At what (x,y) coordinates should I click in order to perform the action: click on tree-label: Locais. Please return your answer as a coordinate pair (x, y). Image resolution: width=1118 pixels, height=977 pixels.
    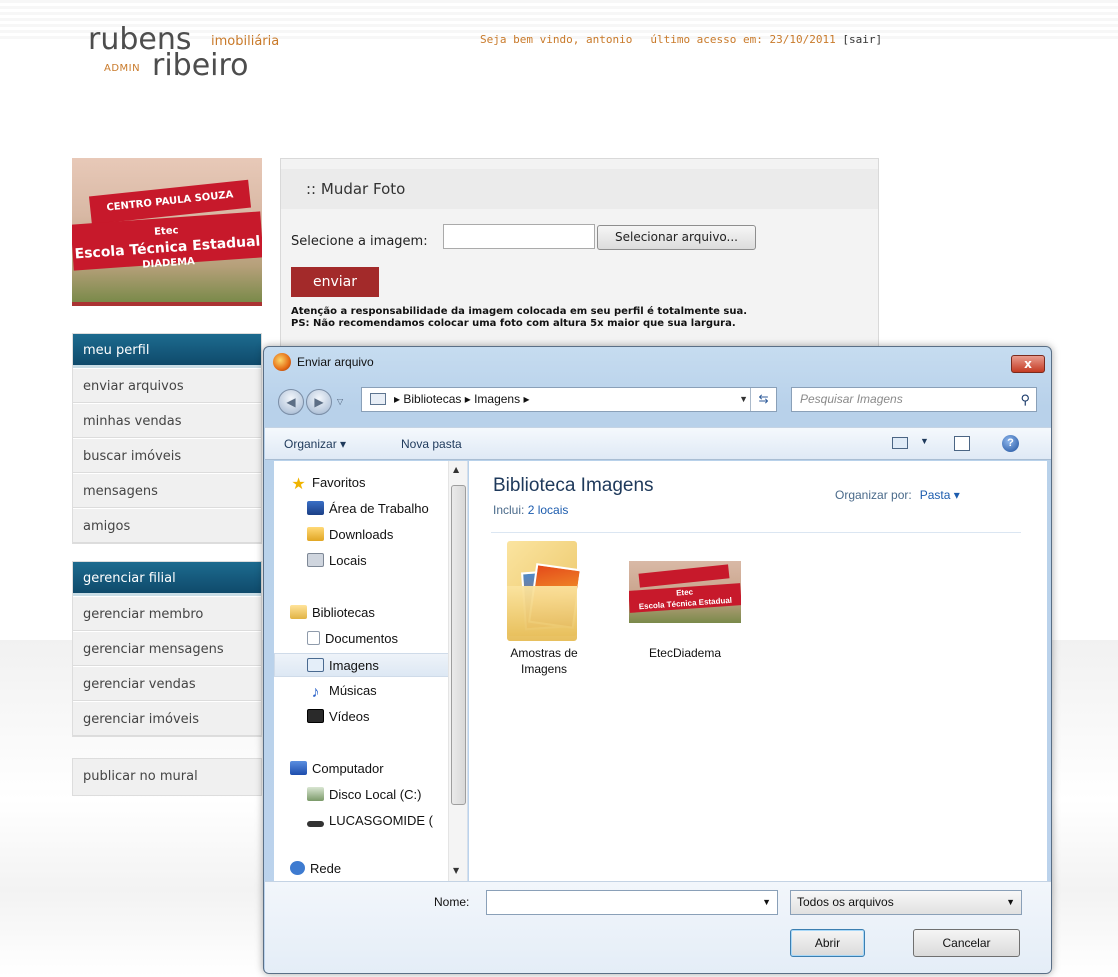
    Looking at the image, I should click on (348, 560).